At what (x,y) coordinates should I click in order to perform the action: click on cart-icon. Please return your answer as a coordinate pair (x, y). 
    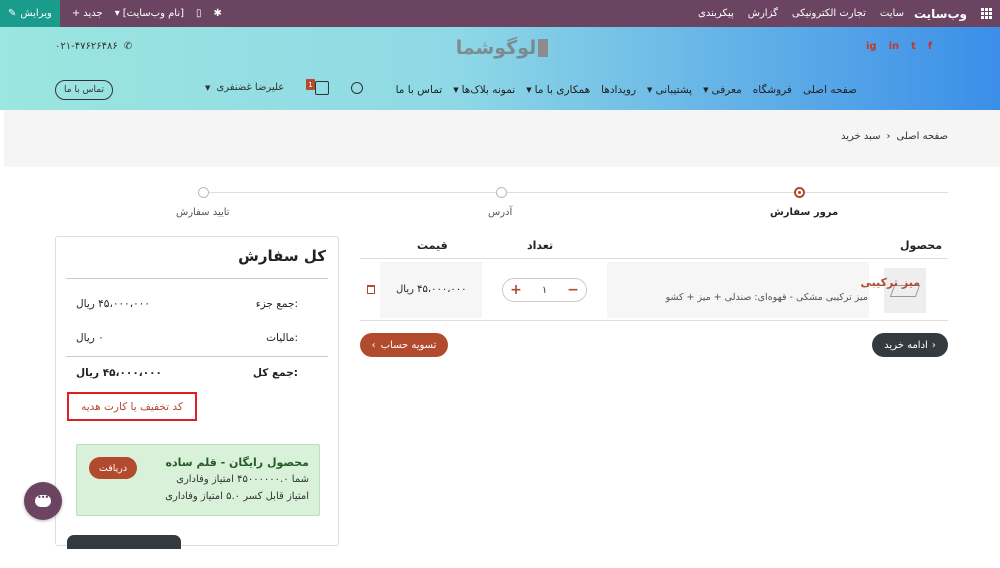
    Looking at the image, I should click on (322, 88).